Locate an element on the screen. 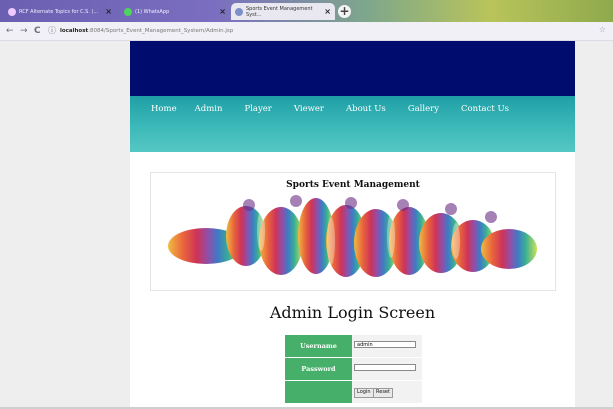  browser-tab-whatsapp: (1) WhatsApp × is located at coordinates (175, 11).